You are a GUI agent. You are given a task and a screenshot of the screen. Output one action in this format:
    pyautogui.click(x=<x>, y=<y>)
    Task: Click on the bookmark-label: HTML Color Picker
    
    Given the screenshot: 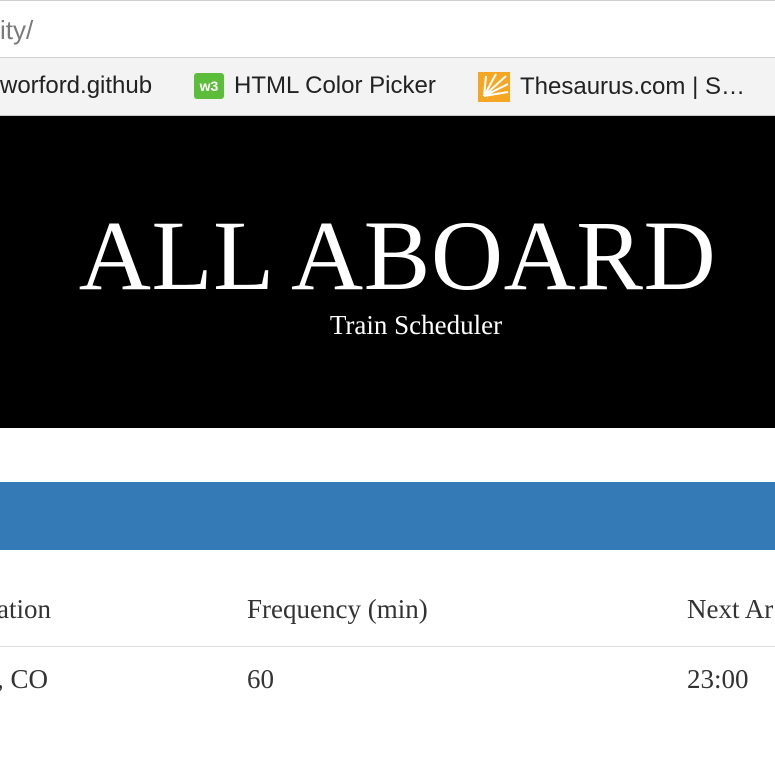 What is the action you would take?
    pyautogui.click(x=335, y=85)
    